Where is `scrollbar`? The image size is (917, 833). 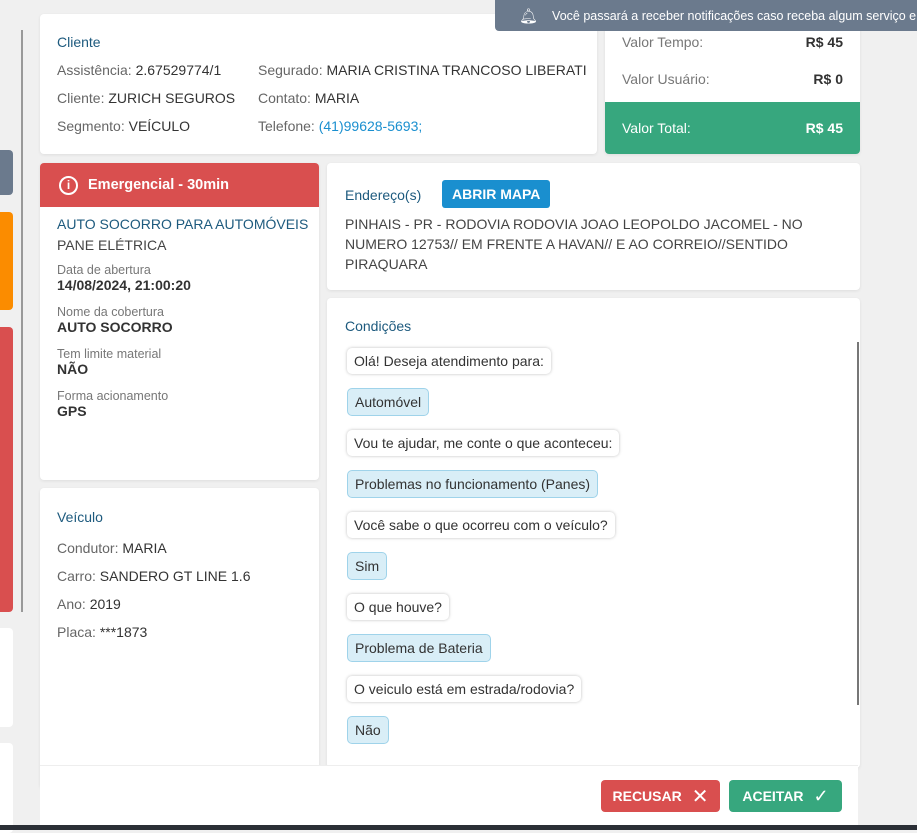 scrollbar is located at coordinates (858, 523).